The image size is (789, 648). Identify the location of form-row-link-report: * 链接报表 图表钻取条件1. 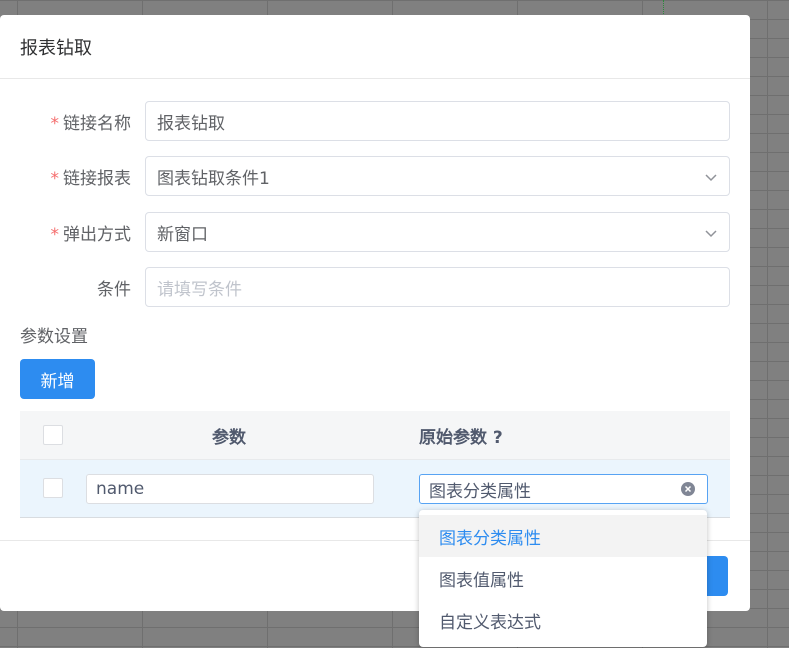
(375, 176).